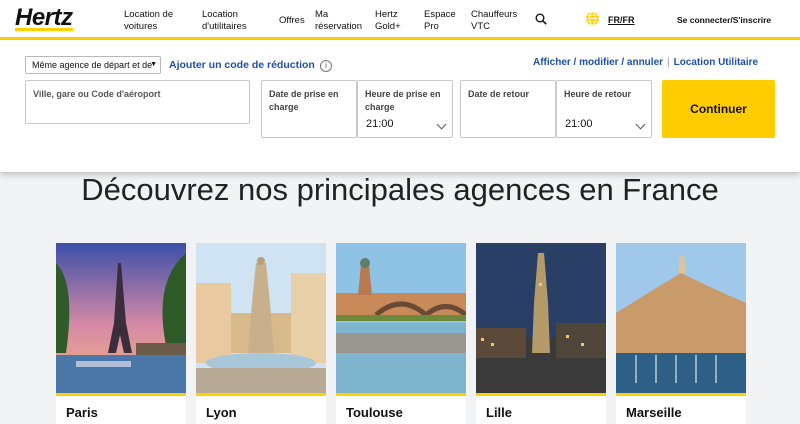 The image size is (800, 424). Describe the element at coordinates (541, 318) in the screenshot. I see `lille-photo` at that location.